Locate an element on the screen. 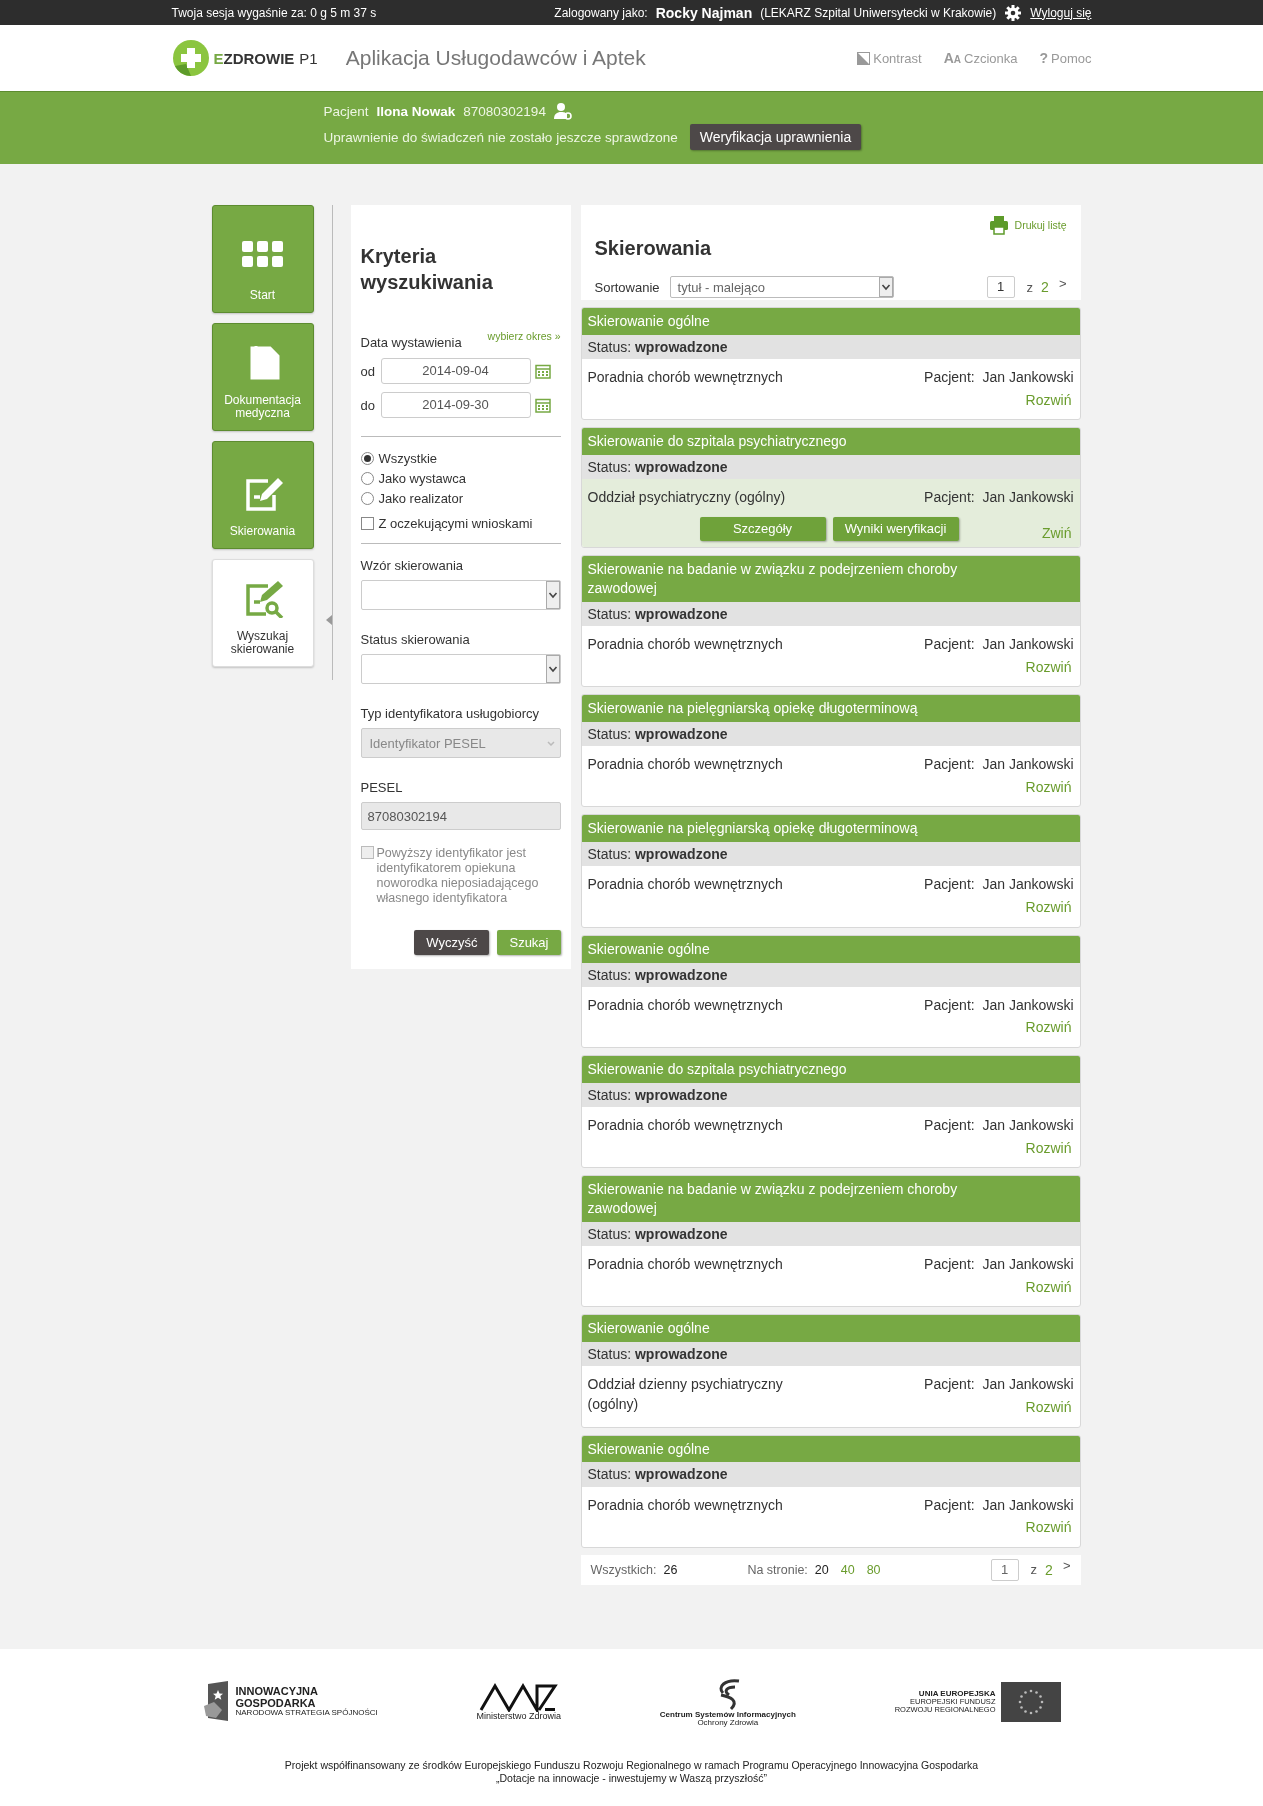 The image size is (1263, 1806). nav-tile: Dokumentacja medyczna is located at coordinates (262, 377).